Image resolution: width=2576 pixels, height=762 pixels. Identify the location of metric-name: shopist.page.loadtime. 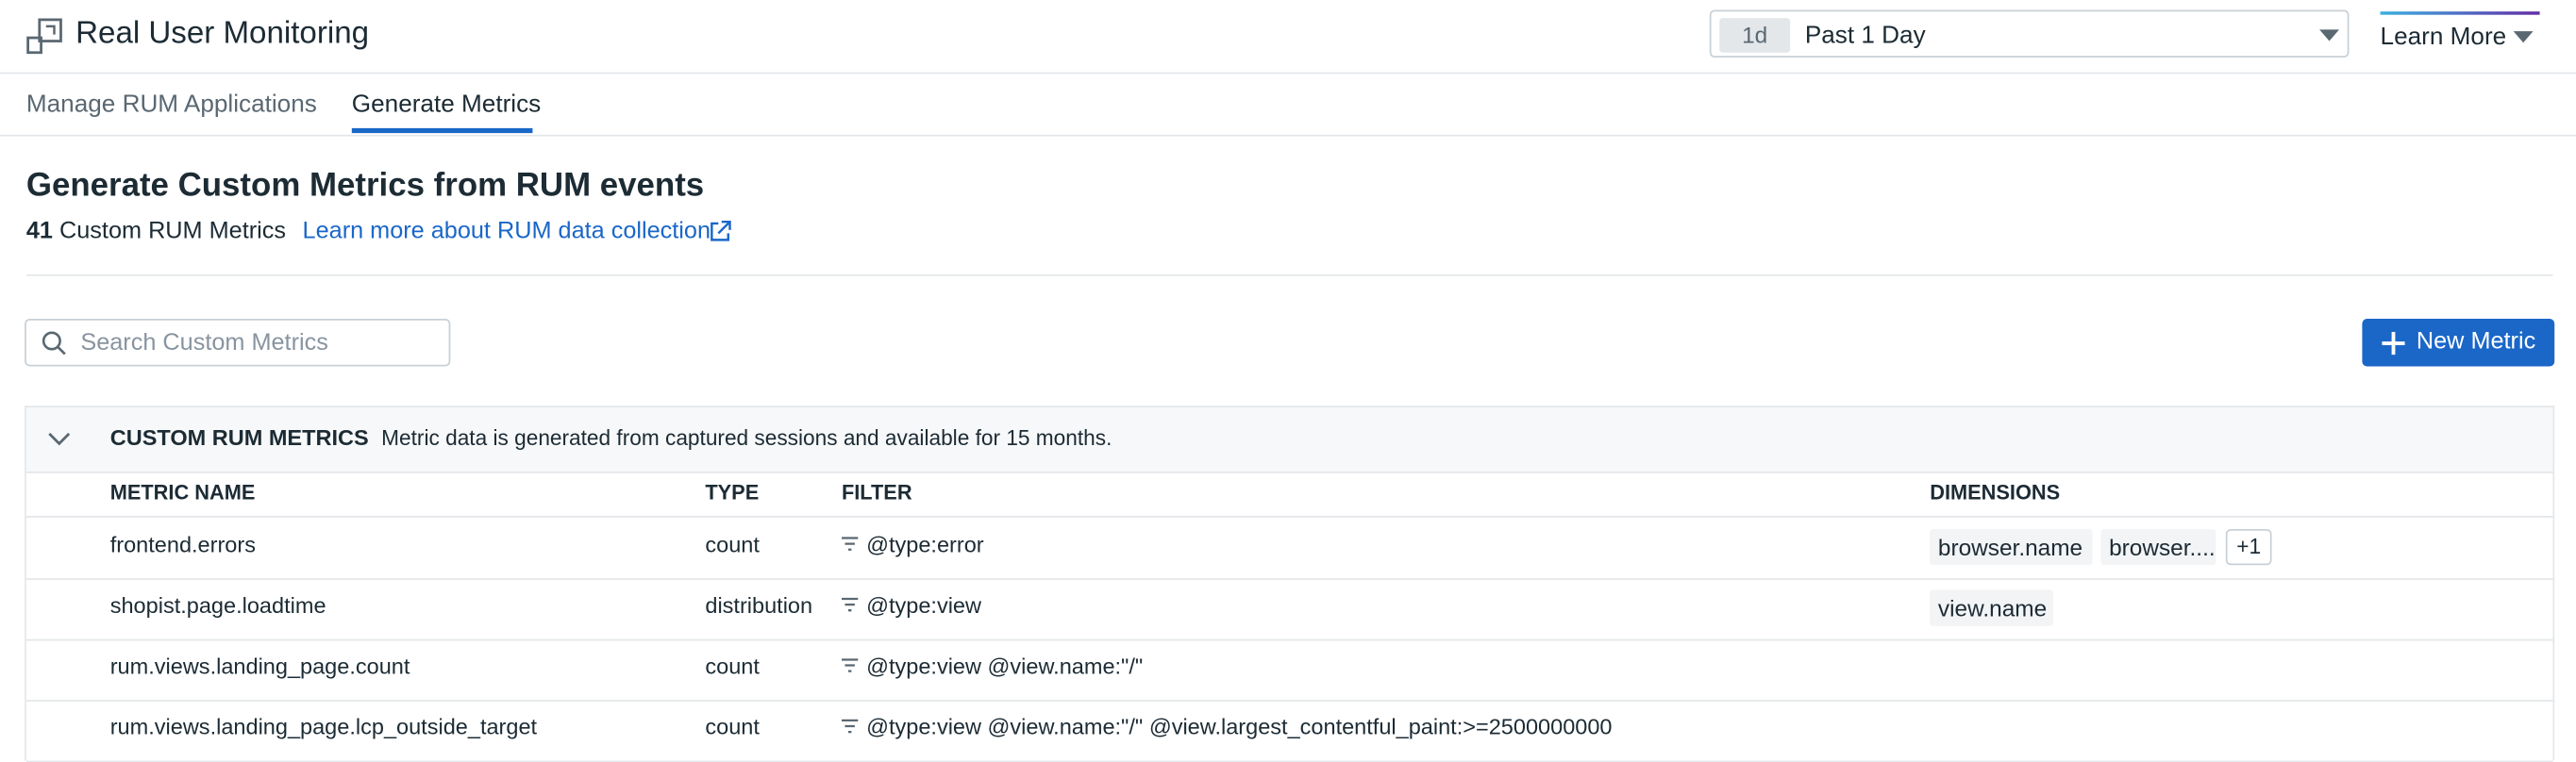
(217, 605).